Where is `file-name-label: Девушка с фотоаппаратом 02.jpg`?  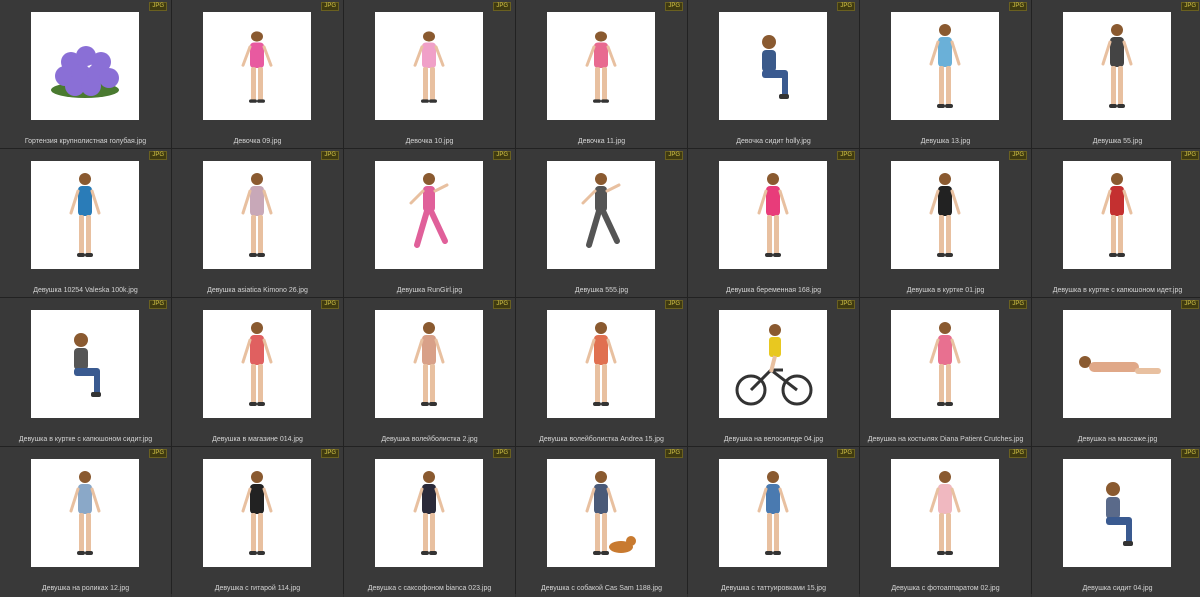 file-name-label: Девушка с фотоаппаратом 02.jpg is located at coordinates (945, 588).